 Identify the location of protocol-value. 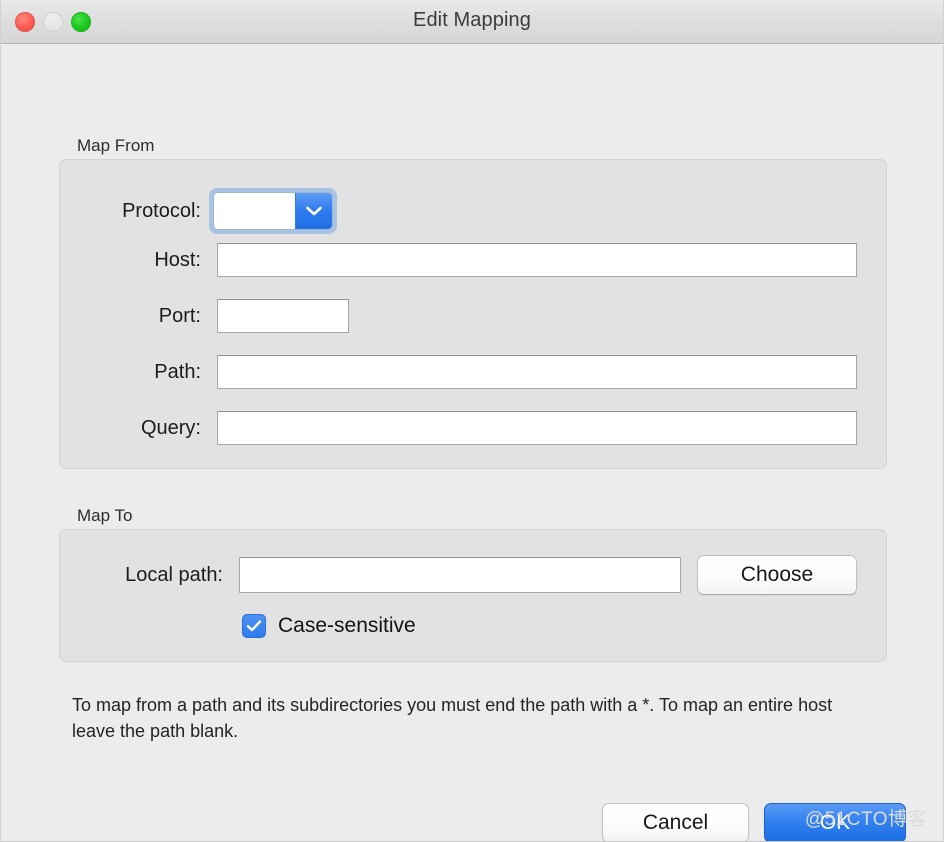
(254, 211).